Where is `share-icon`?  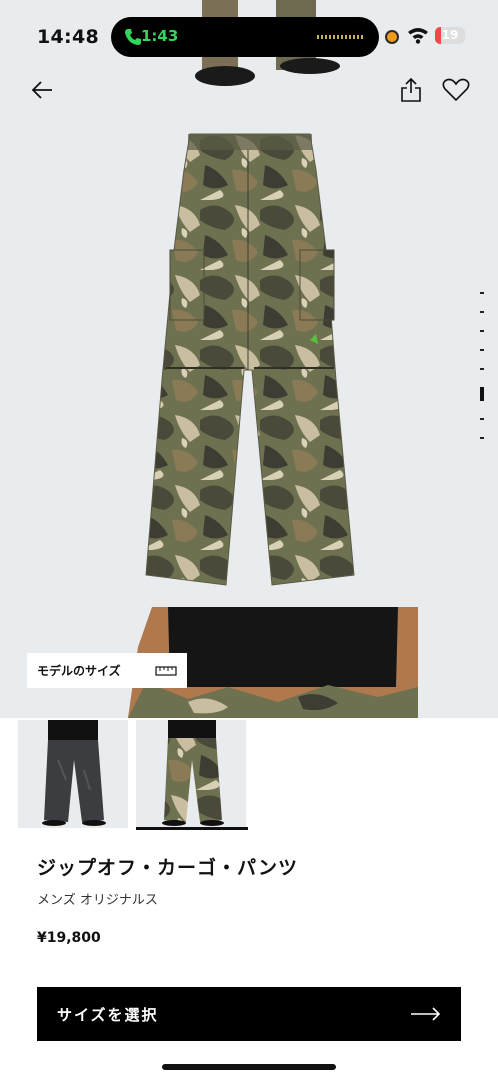 share-icon is located at coordinates (411, 89).